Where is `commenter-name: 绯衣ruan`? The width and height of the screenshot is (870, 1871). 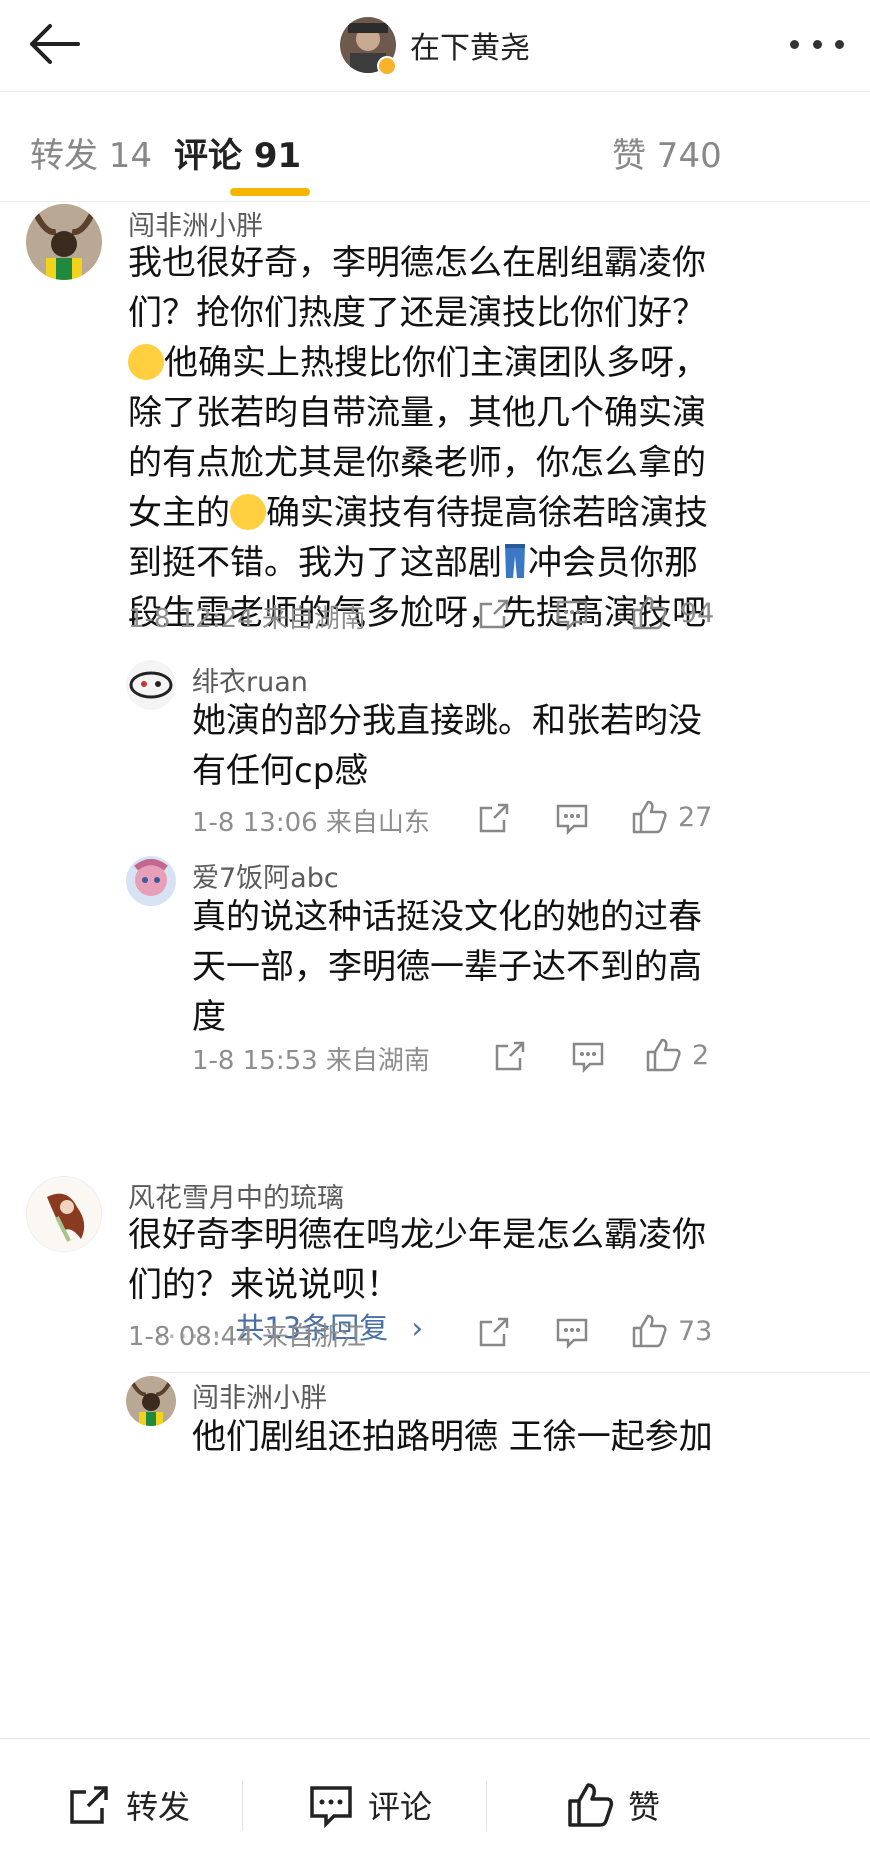
commenter-name: 绯衣ruan is located at coordinates (250, 679).